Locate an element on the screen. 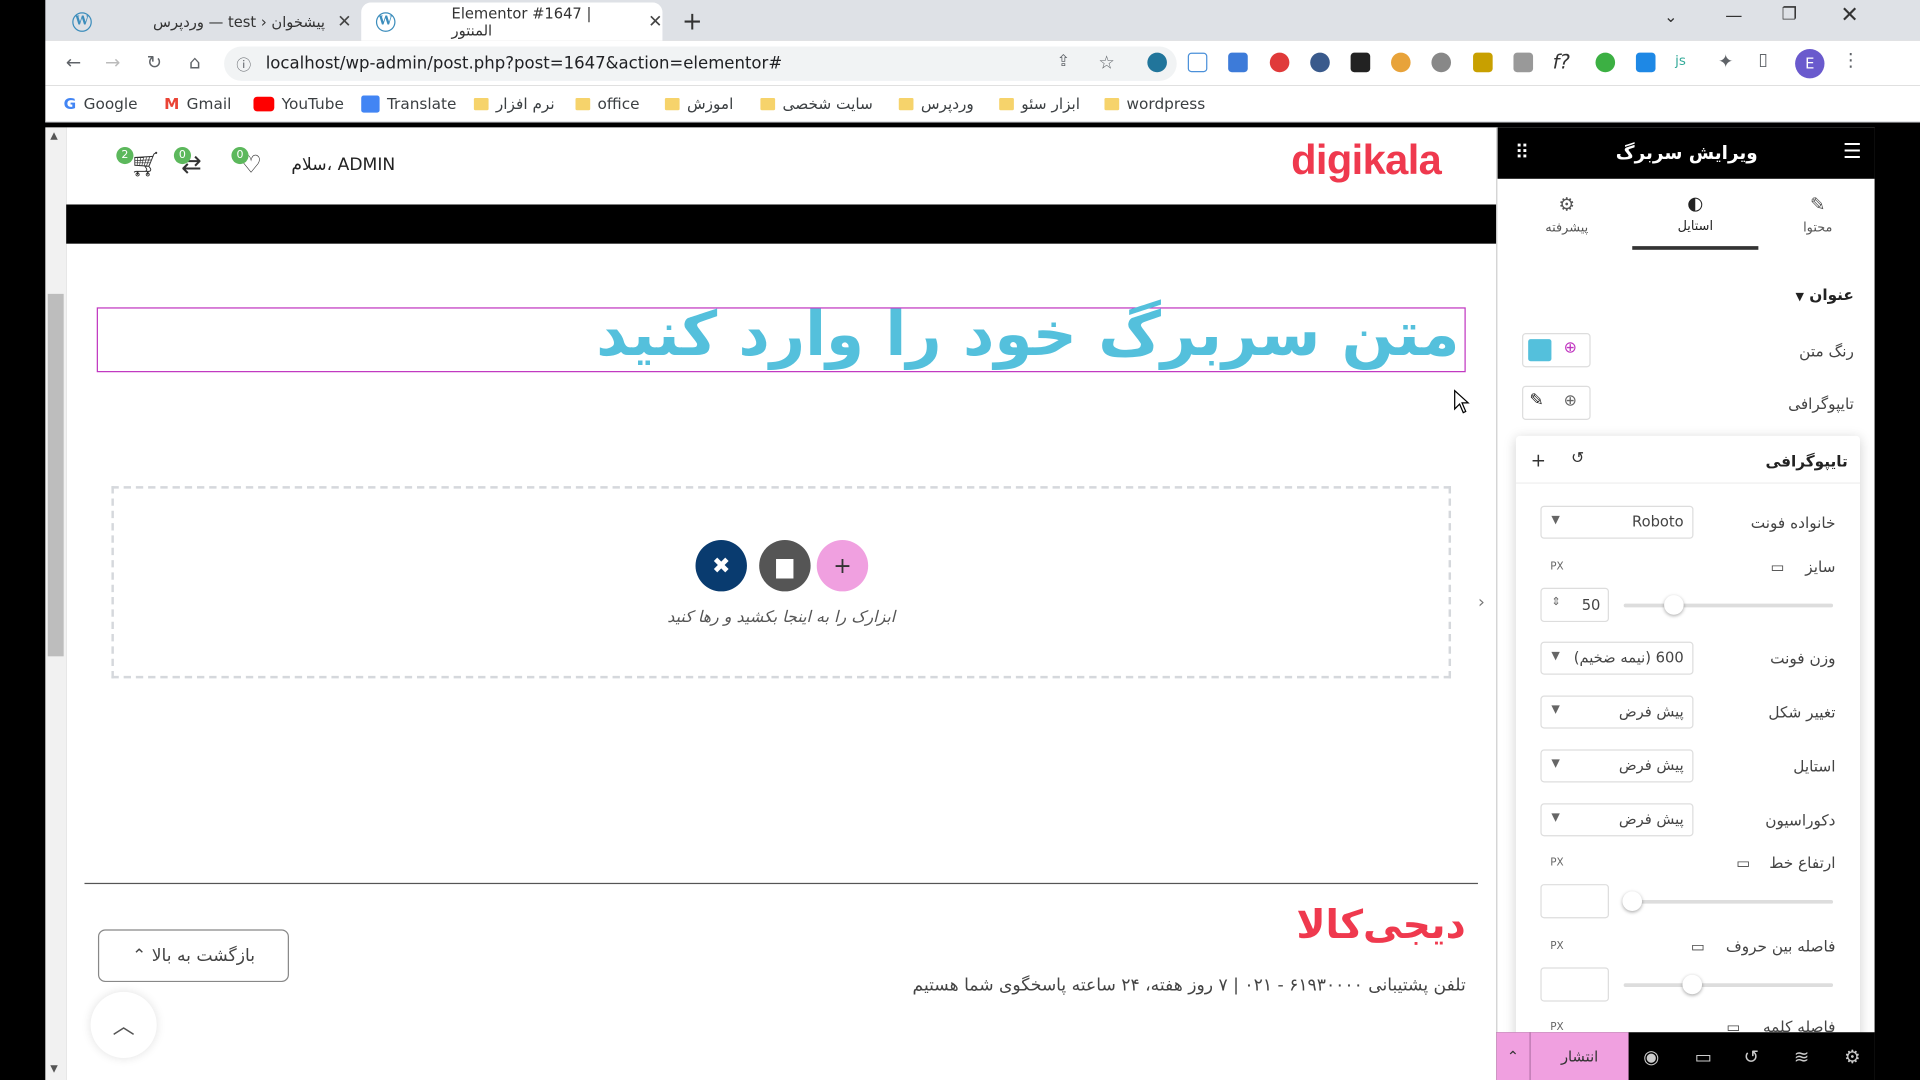 This screenshot has width=1920, height=1080. minimize-icon: — is located at coordinates (1733, 16).